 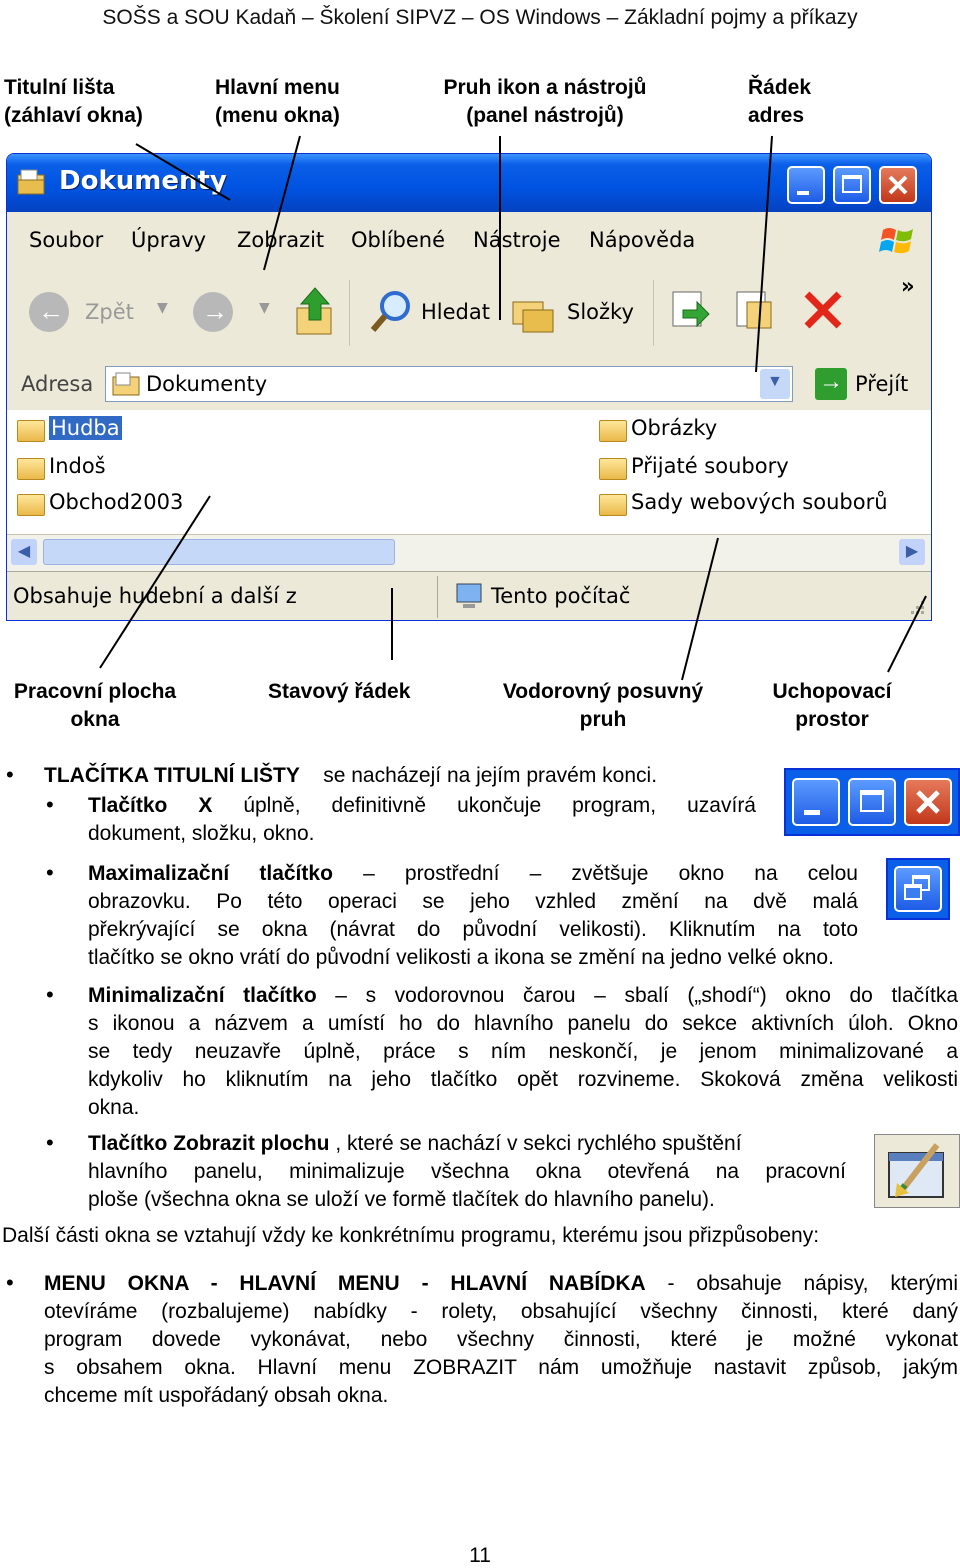 What do you see at coordinates (480, 1555) in the screenshot?
I see `page-number: 11` at bounding box center [480, 1555].